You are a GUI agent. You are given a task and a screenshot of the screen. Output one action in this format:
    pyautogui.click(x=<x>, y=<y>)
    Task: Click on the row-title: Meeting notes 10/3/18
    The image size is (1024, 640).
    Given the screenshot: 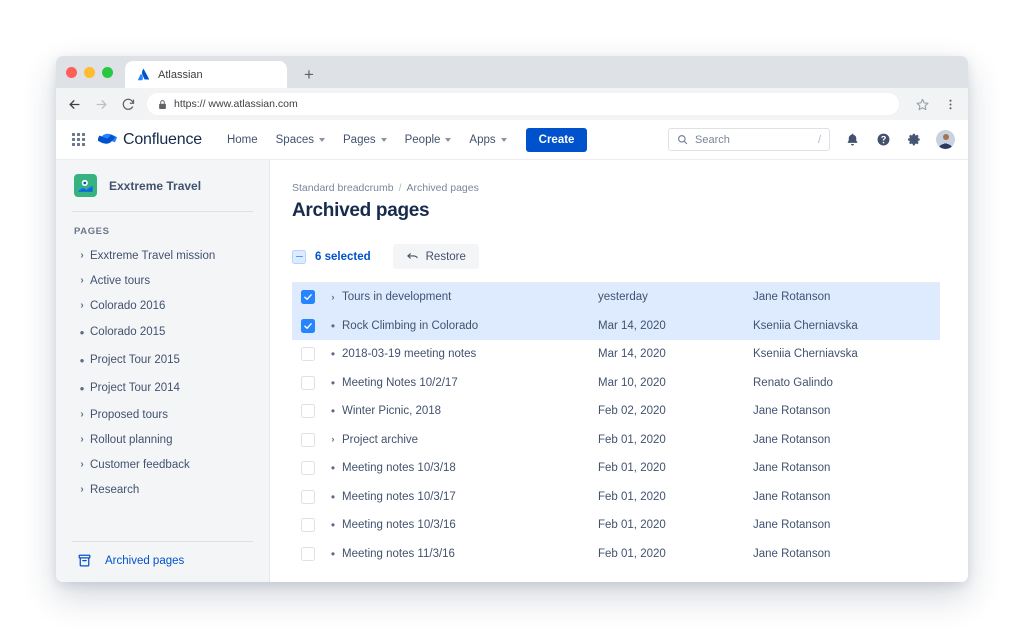 What is the action you would take?
    pyautogui.click(x=470, y=468)
    